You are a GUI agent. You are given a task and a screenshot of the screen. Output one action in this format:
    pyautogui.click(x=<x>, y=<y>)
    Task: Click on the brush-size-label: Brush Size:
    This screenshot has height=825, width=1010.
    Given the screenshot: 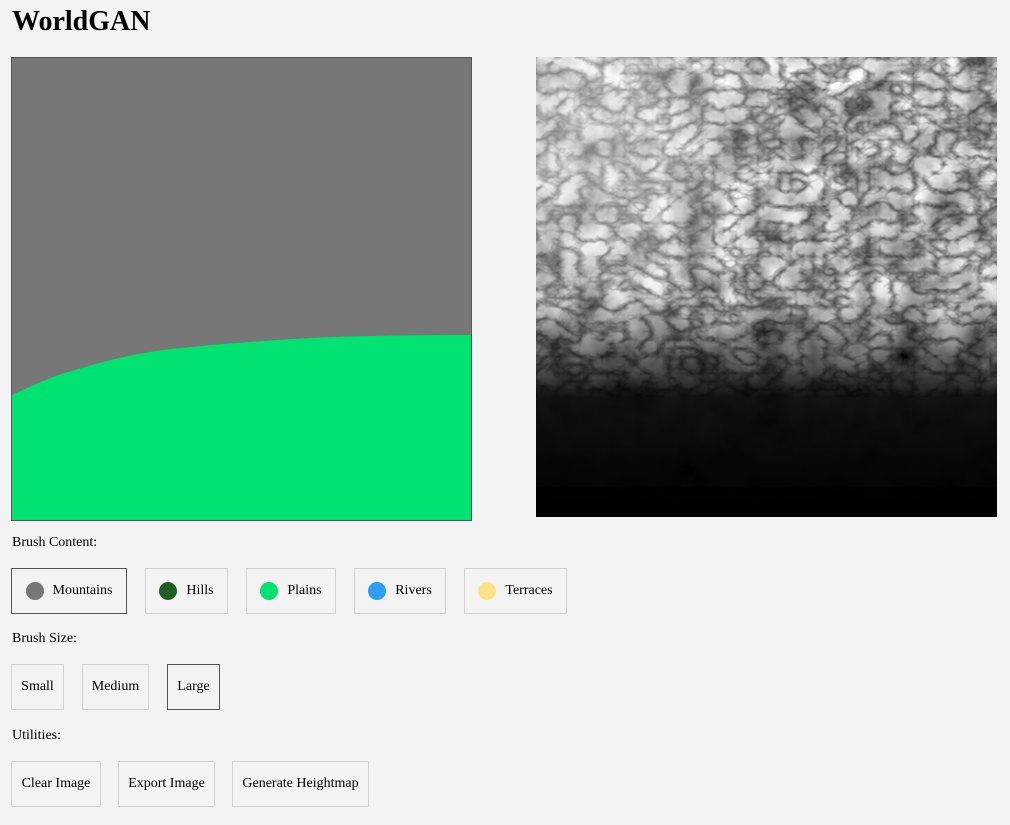 What is the action you would take?
    pyautogui.click(x=44, y=638)
    